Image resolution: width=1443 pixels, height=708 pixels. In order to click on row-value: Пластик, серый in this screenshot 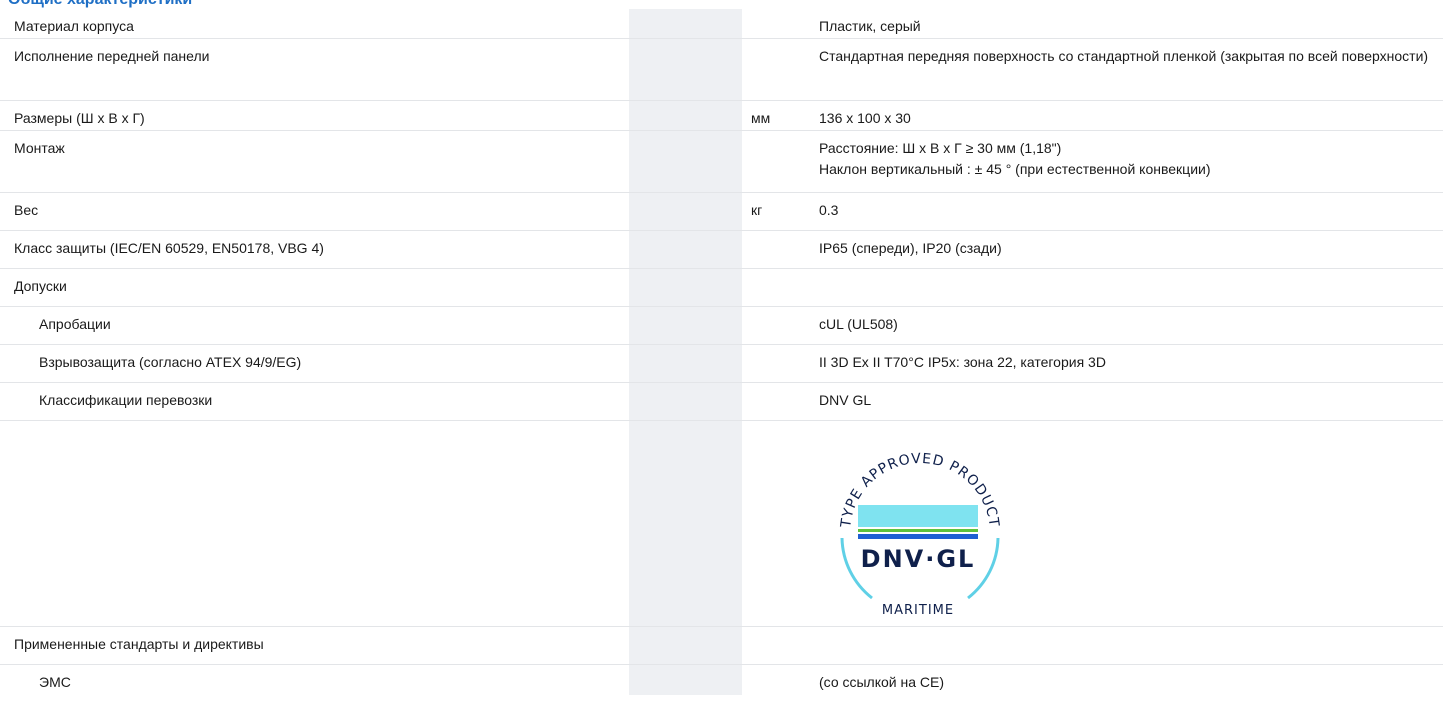, I will do `click(870, 26)`.